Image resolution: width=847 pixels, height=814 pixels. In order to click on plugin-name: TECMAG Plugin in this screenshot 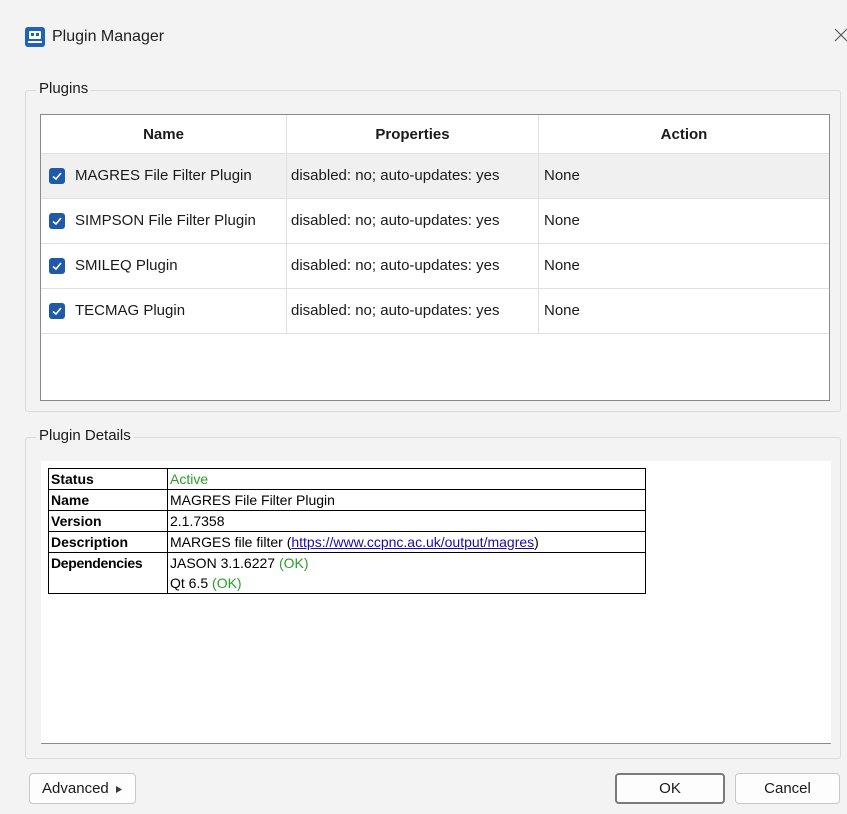, I will do `click(164, 311)`.